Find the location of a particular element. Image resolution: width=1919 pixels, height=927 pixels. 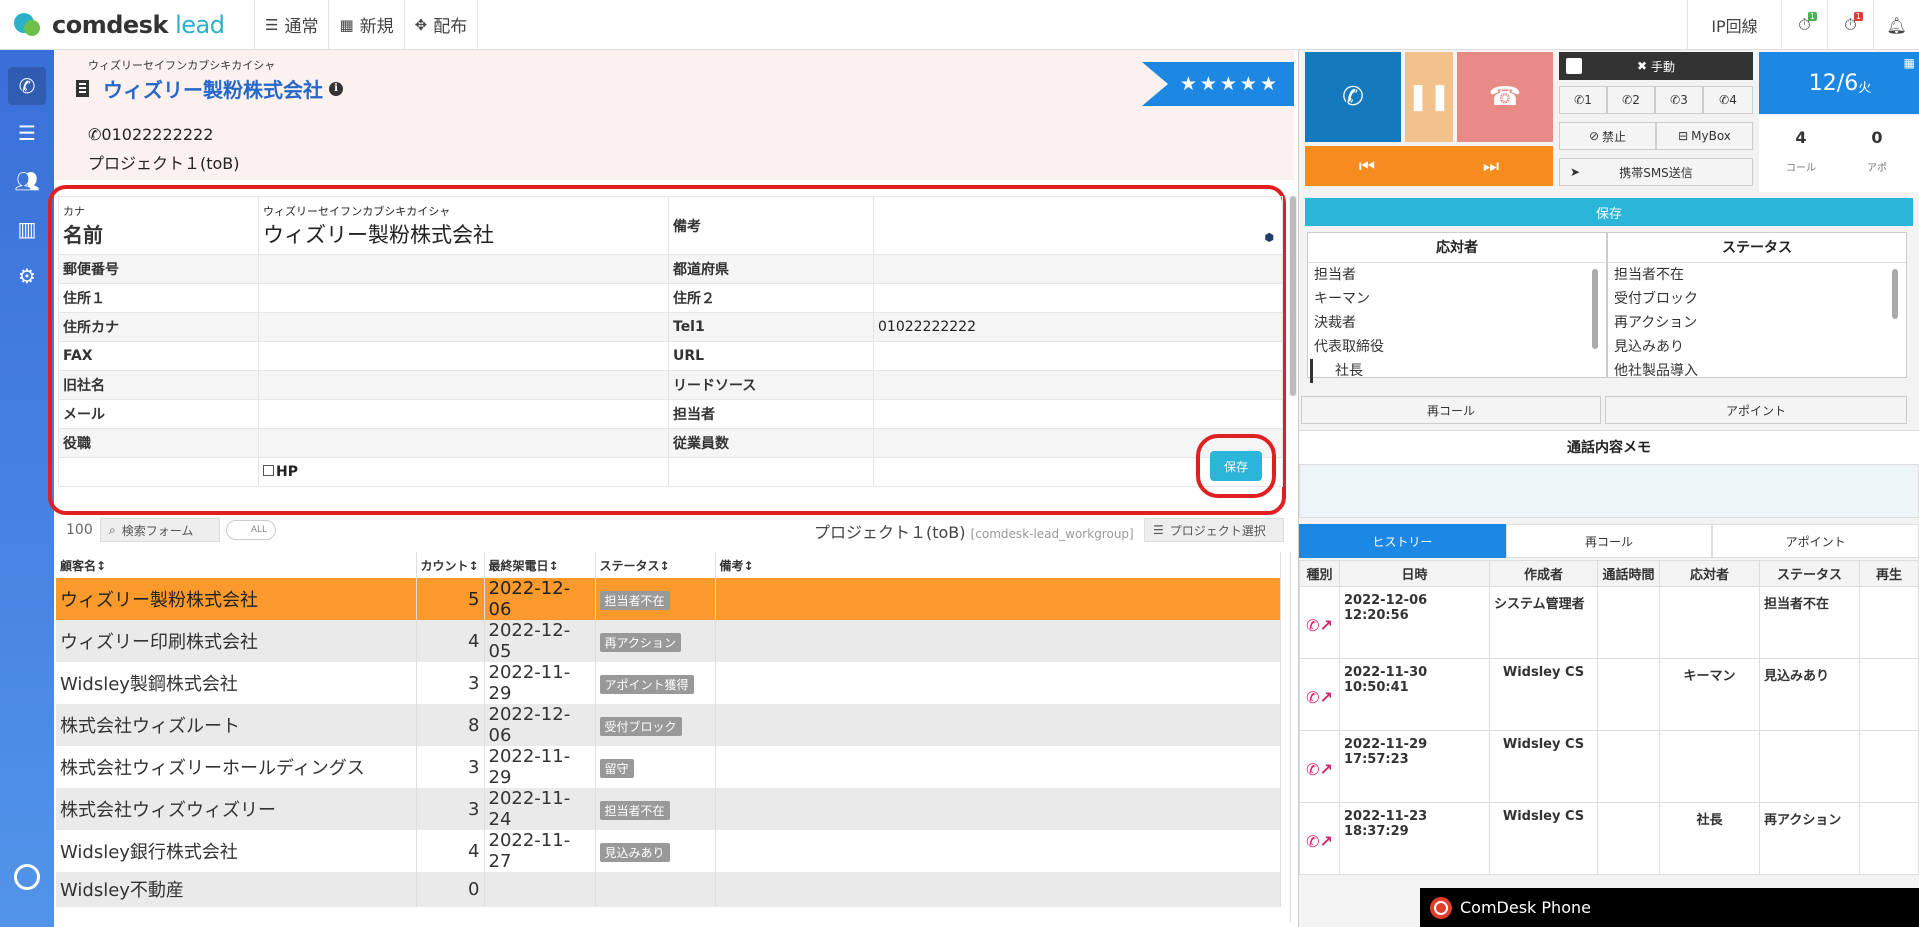

call-save-button: 保存 is located at coordinates (1609, 212).